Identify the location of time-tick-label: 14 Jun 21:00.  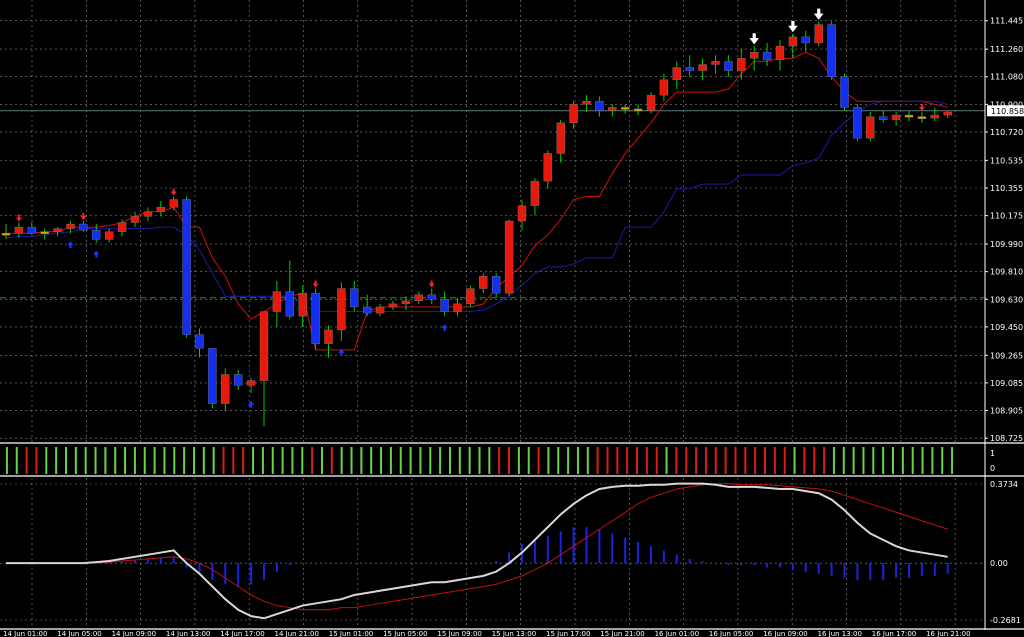
(297, 633).